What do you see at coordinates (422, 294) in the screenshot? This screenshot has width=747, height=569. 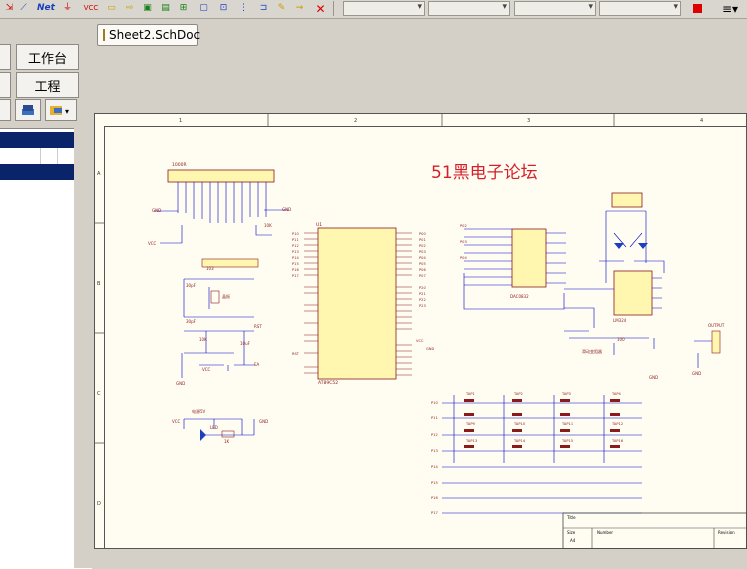 I see `svg-text: P21` at bounding box center [422, 294].